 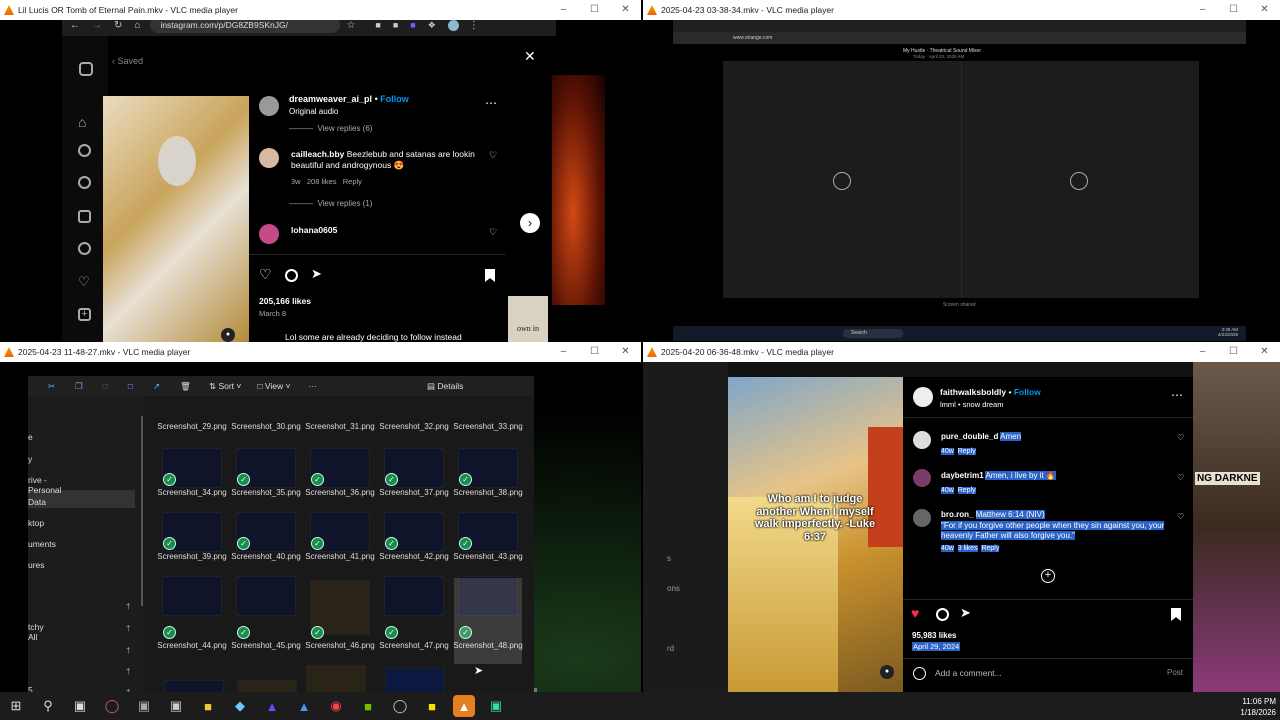 I want to click on file-name: Screenshot_40.png, so click(x=266, y=557).